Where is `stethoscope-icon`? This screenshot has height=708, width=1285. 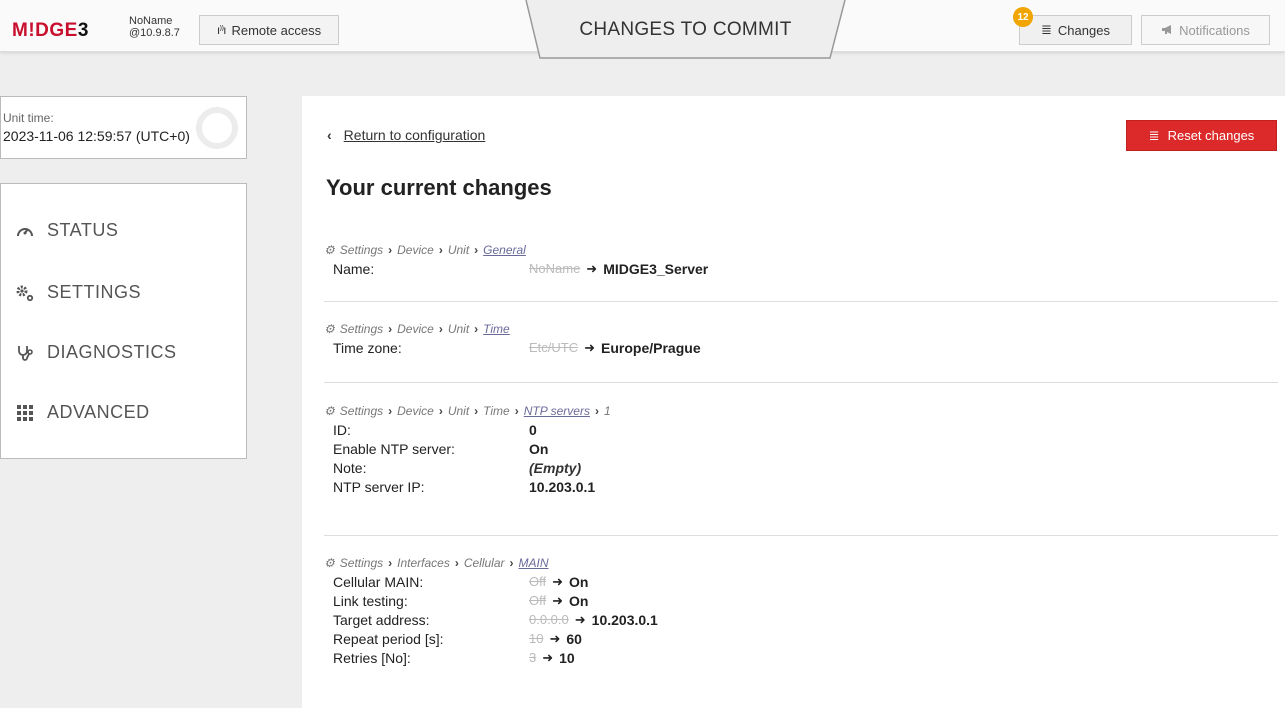 stethoscope-icon is located at coordinates (25, 353).